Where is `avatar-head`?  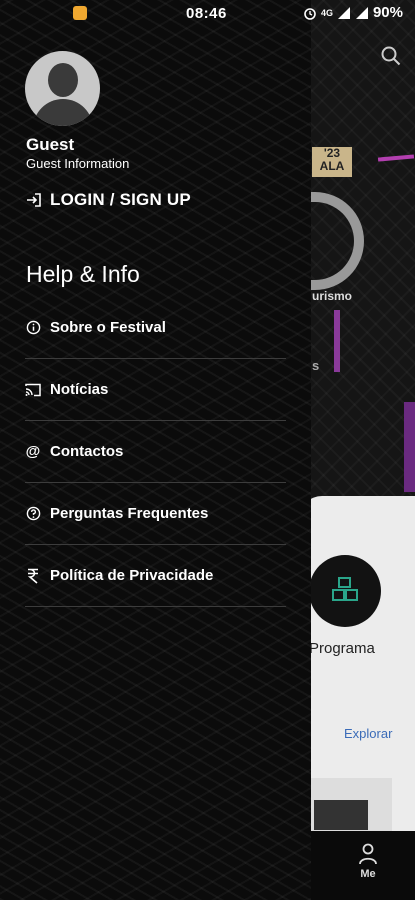
avatar-head is located at coordinates (63, 80).